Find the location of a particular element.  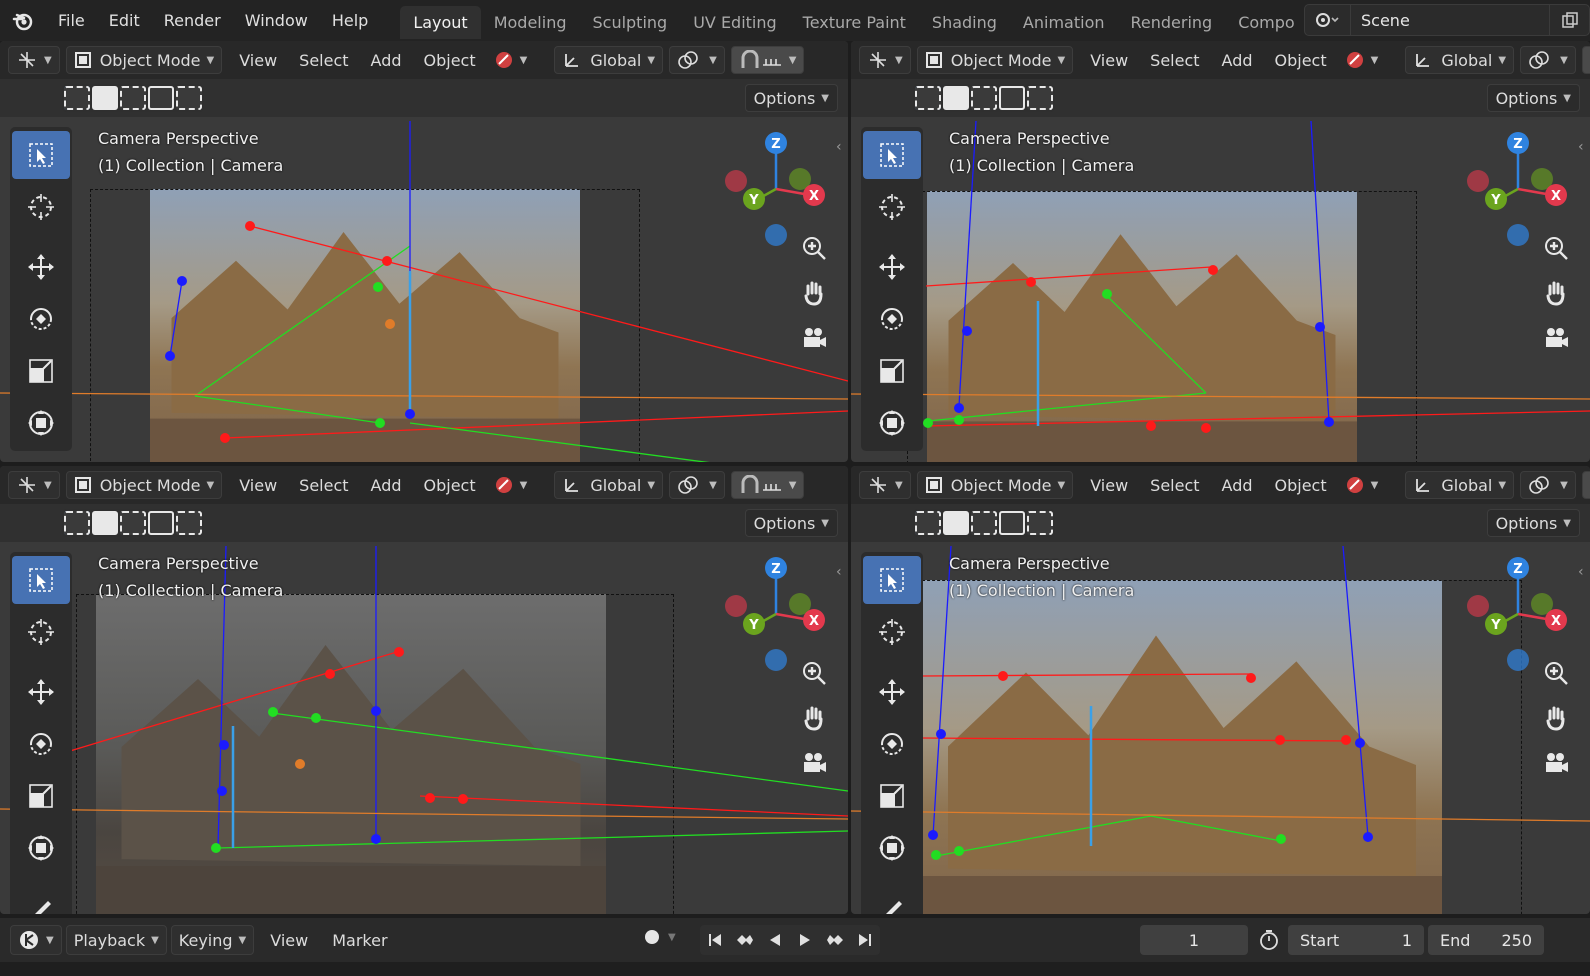

tab-uv-editing: UV Editing is located at coordinates (734, 22).